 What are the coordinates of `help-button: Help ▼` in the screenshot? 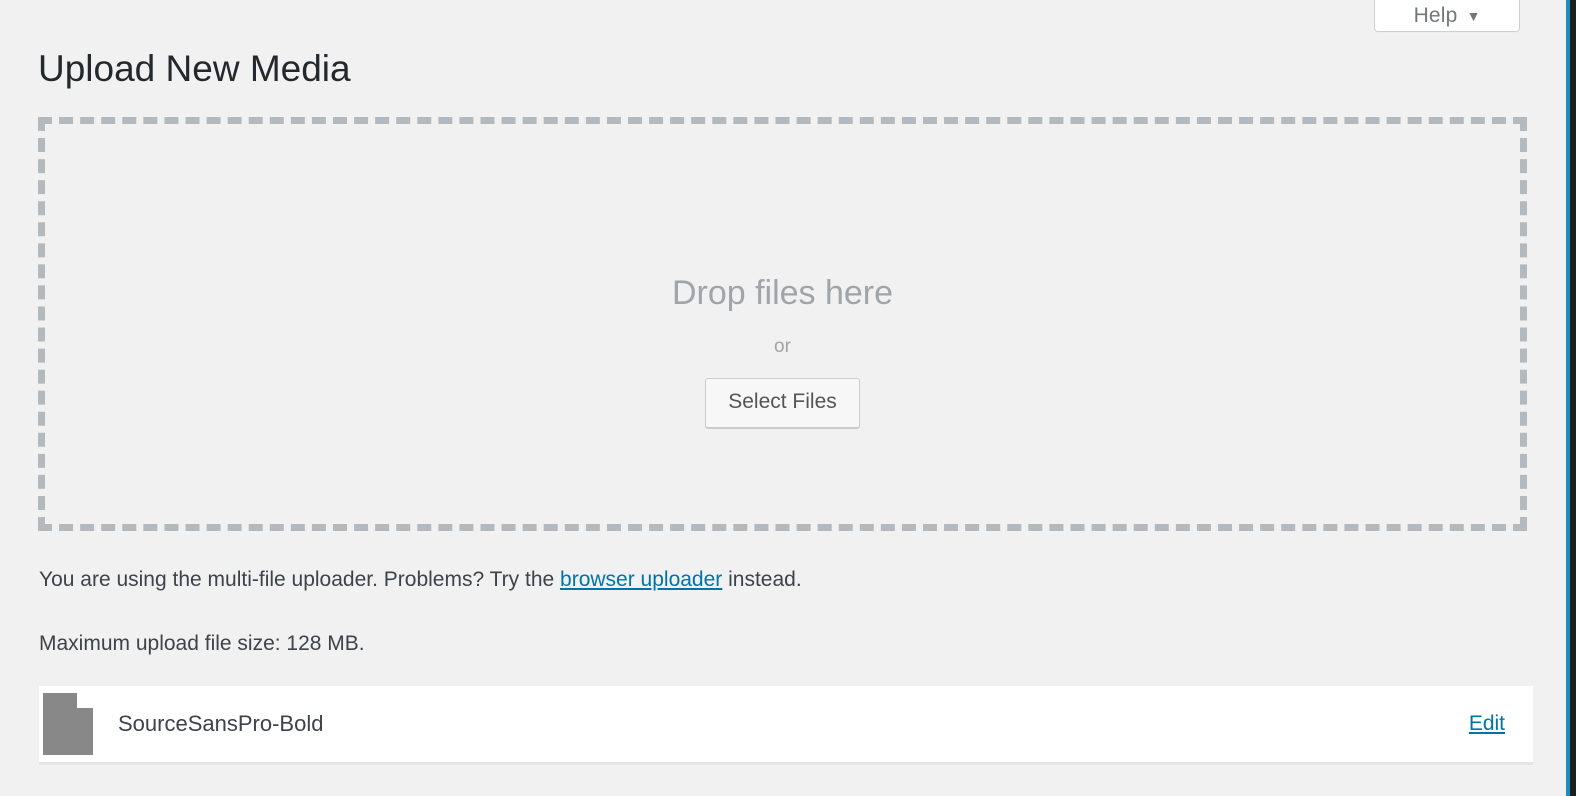 It's located at (1447, 16).